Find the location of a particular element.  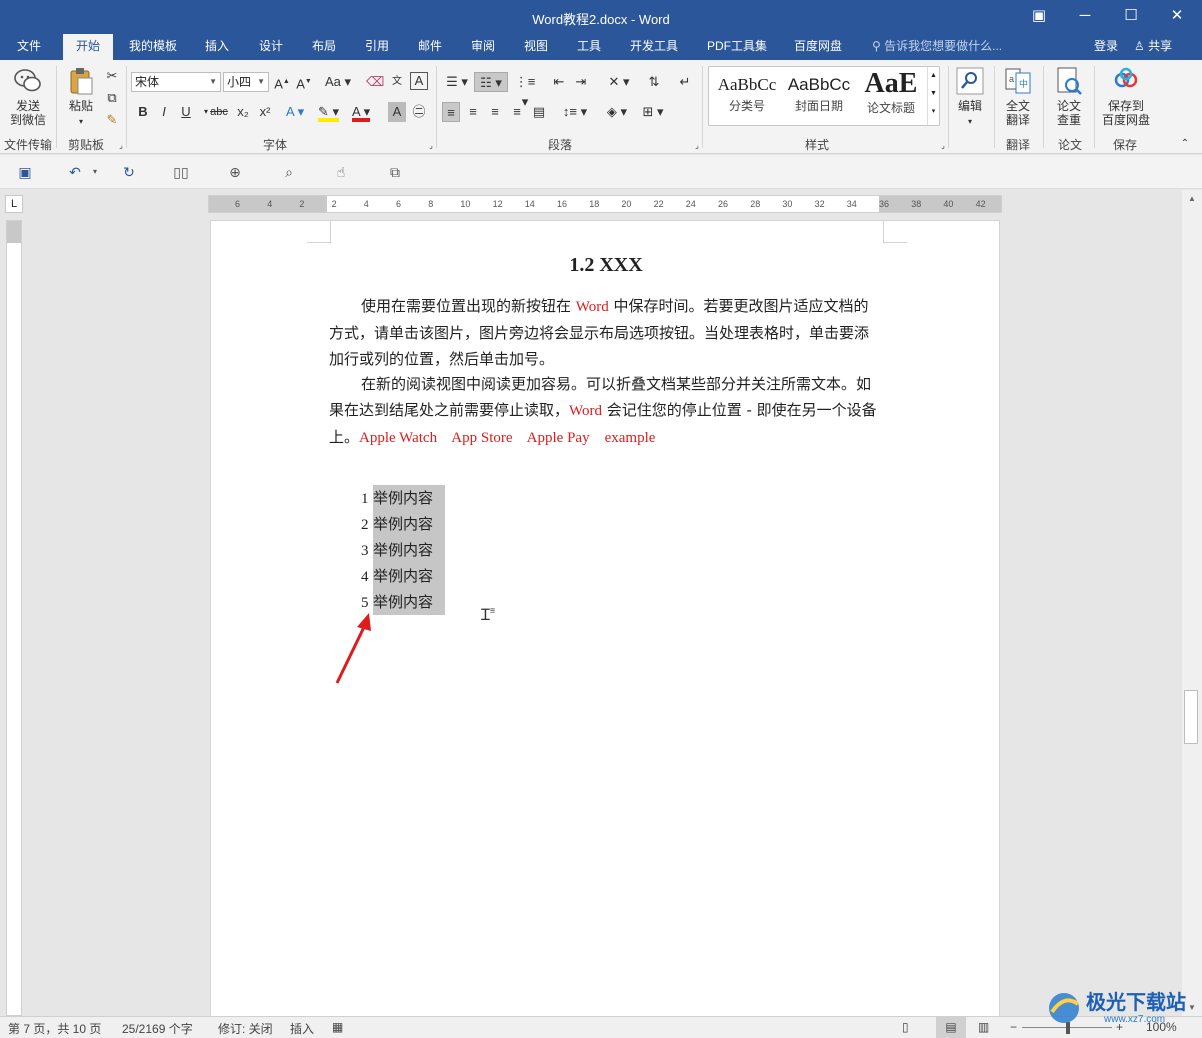

scroll-up-icon: ▲ is located at coordinates (1192, 198).